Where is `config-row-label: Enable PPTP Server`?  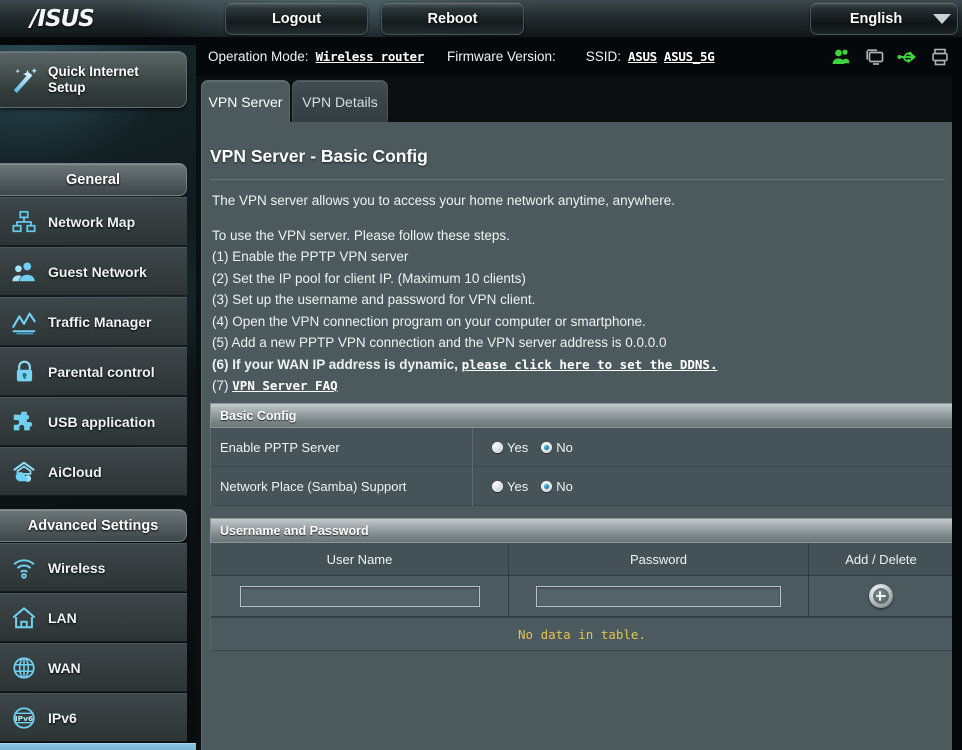 config-row-label: Enable PPTP Server is located at coordinates (342, 447).